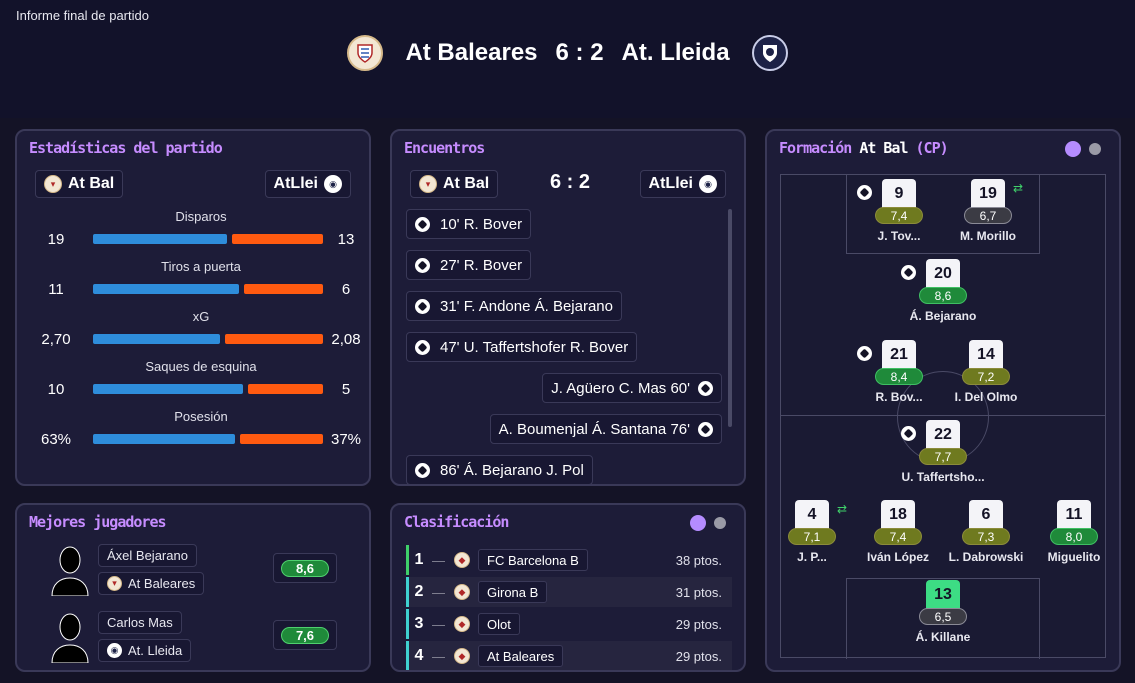 The image size is (1135, 683). What do you see at coordinates (569, 624) in the screenshot?
I see `standings-row: 3 — ◆ Olot 29 ptos.` at bounding box center [569, 624].